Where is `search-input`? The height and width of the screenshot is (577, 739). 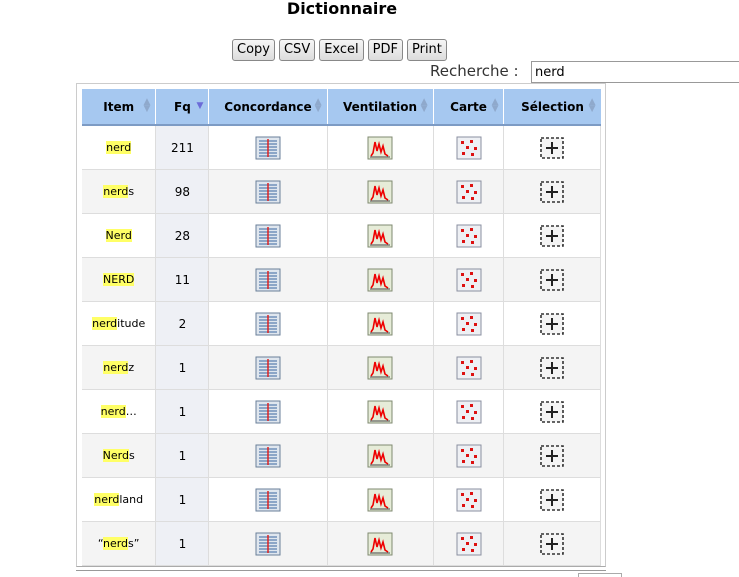
search-input is located at coordinates (635, 72).